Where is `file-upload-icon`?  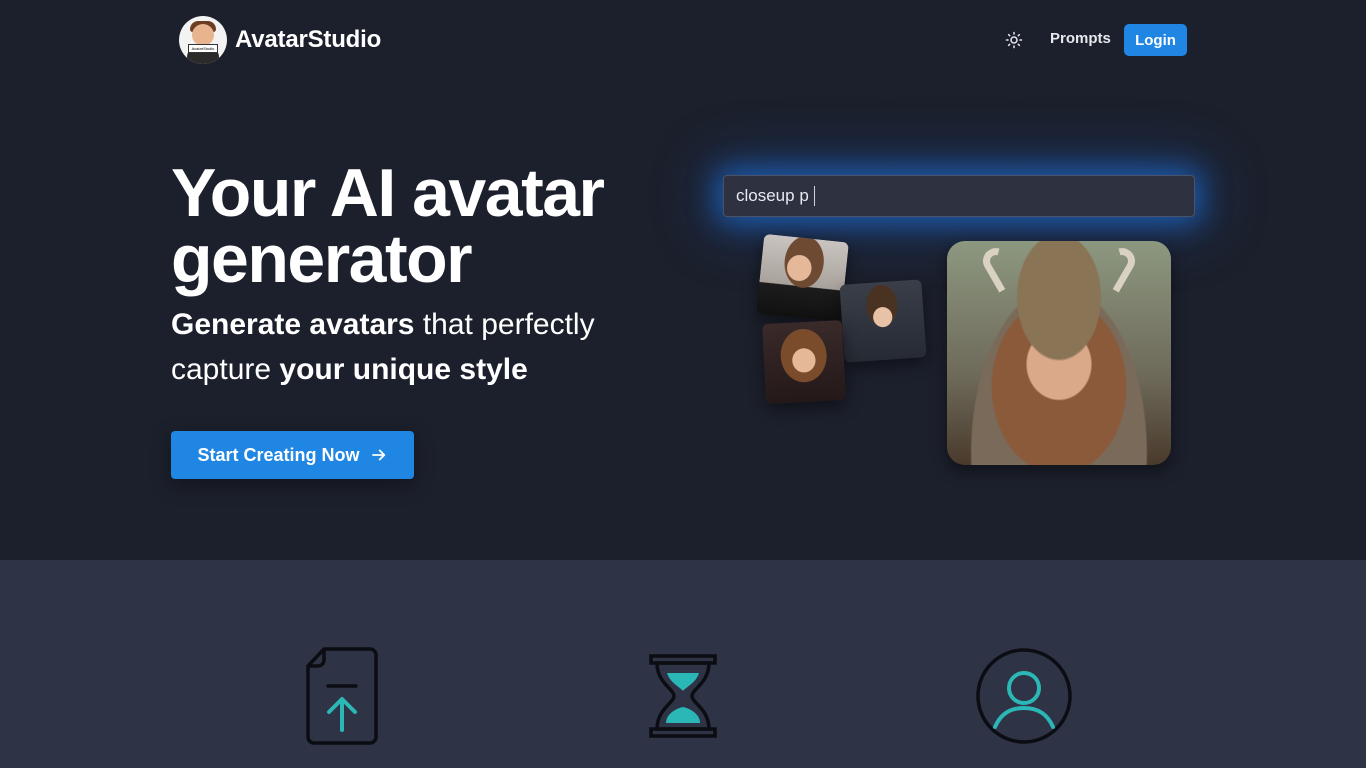
file-upload-icon is located at coordinates (342, 696).